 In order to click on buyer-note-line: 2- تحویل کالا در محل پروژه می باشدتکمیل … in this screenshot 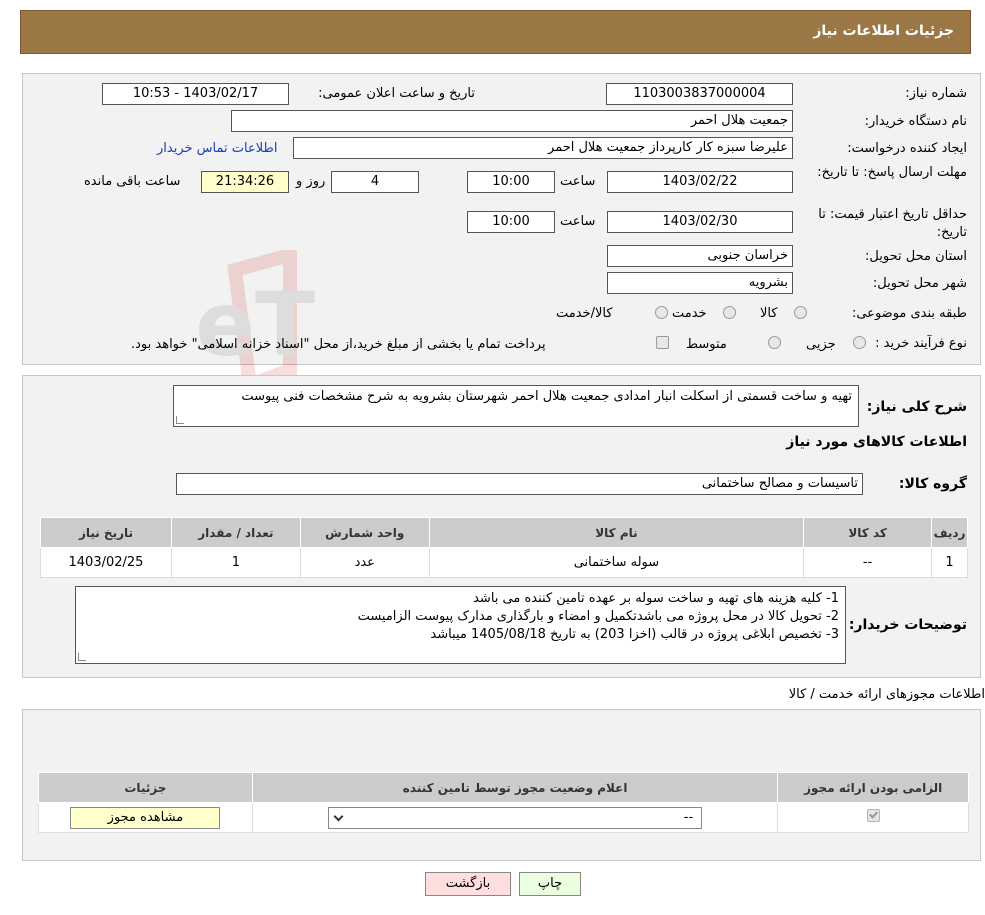, I will do `click(598, 616)`.